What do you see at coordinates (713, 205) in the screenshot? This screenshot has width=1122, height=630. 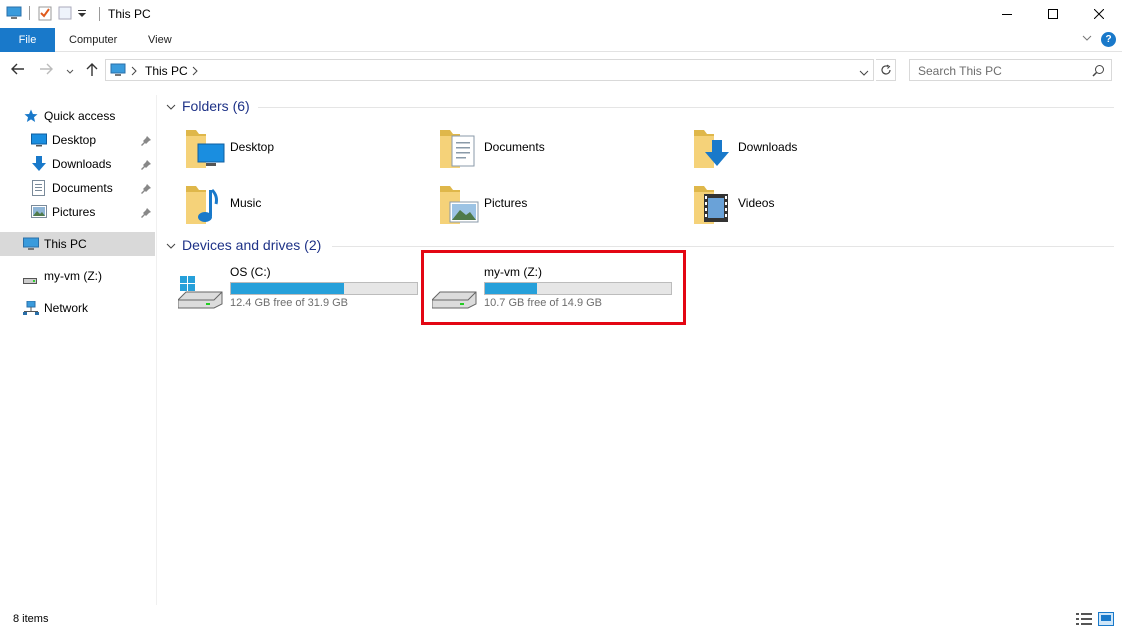 I see `videos-folder-icon` at bounding box center [713, 205].